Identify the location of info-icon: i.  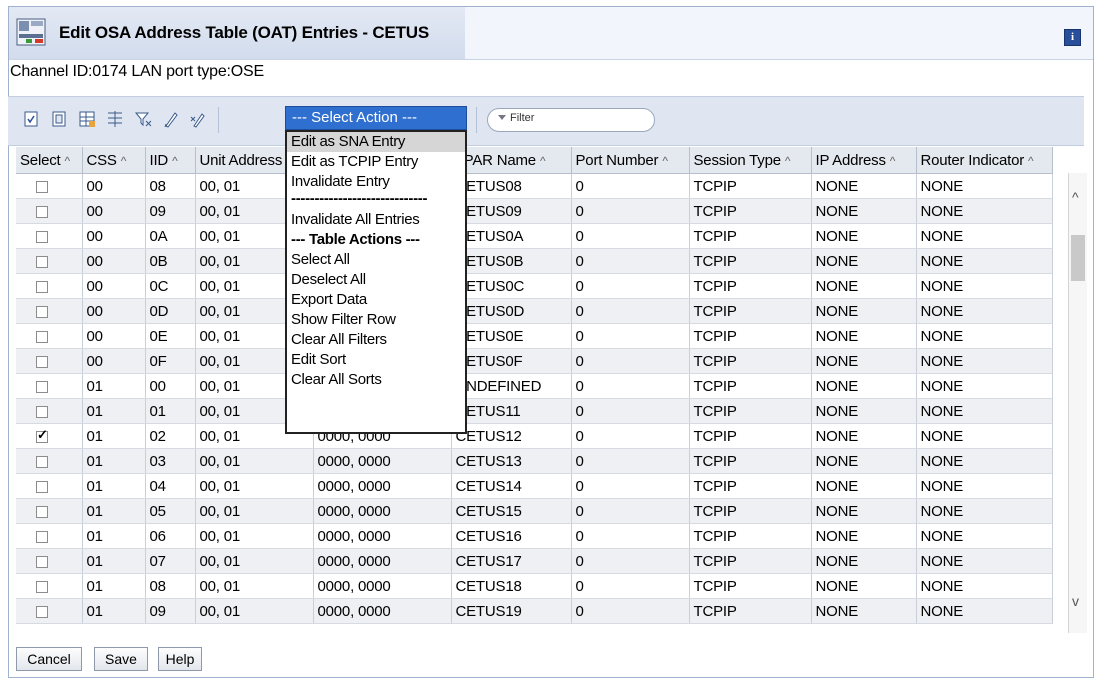
(1072, 37).